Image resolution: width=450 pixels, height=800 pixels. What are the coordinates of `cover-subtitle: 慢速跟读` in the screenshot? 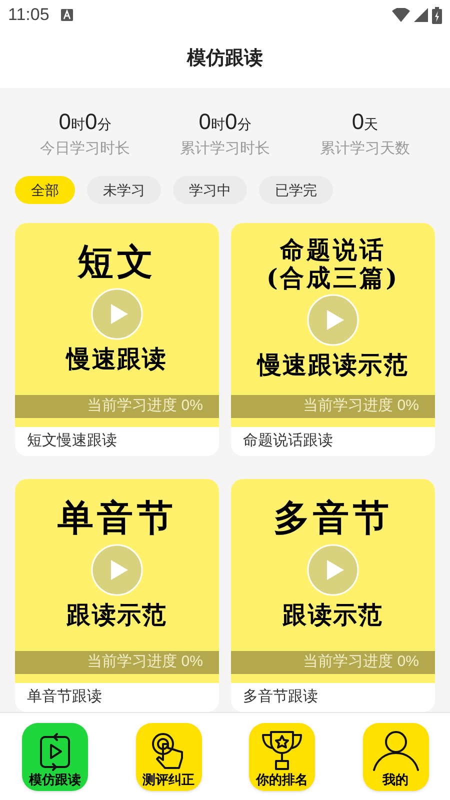 It's located at (117, 359).